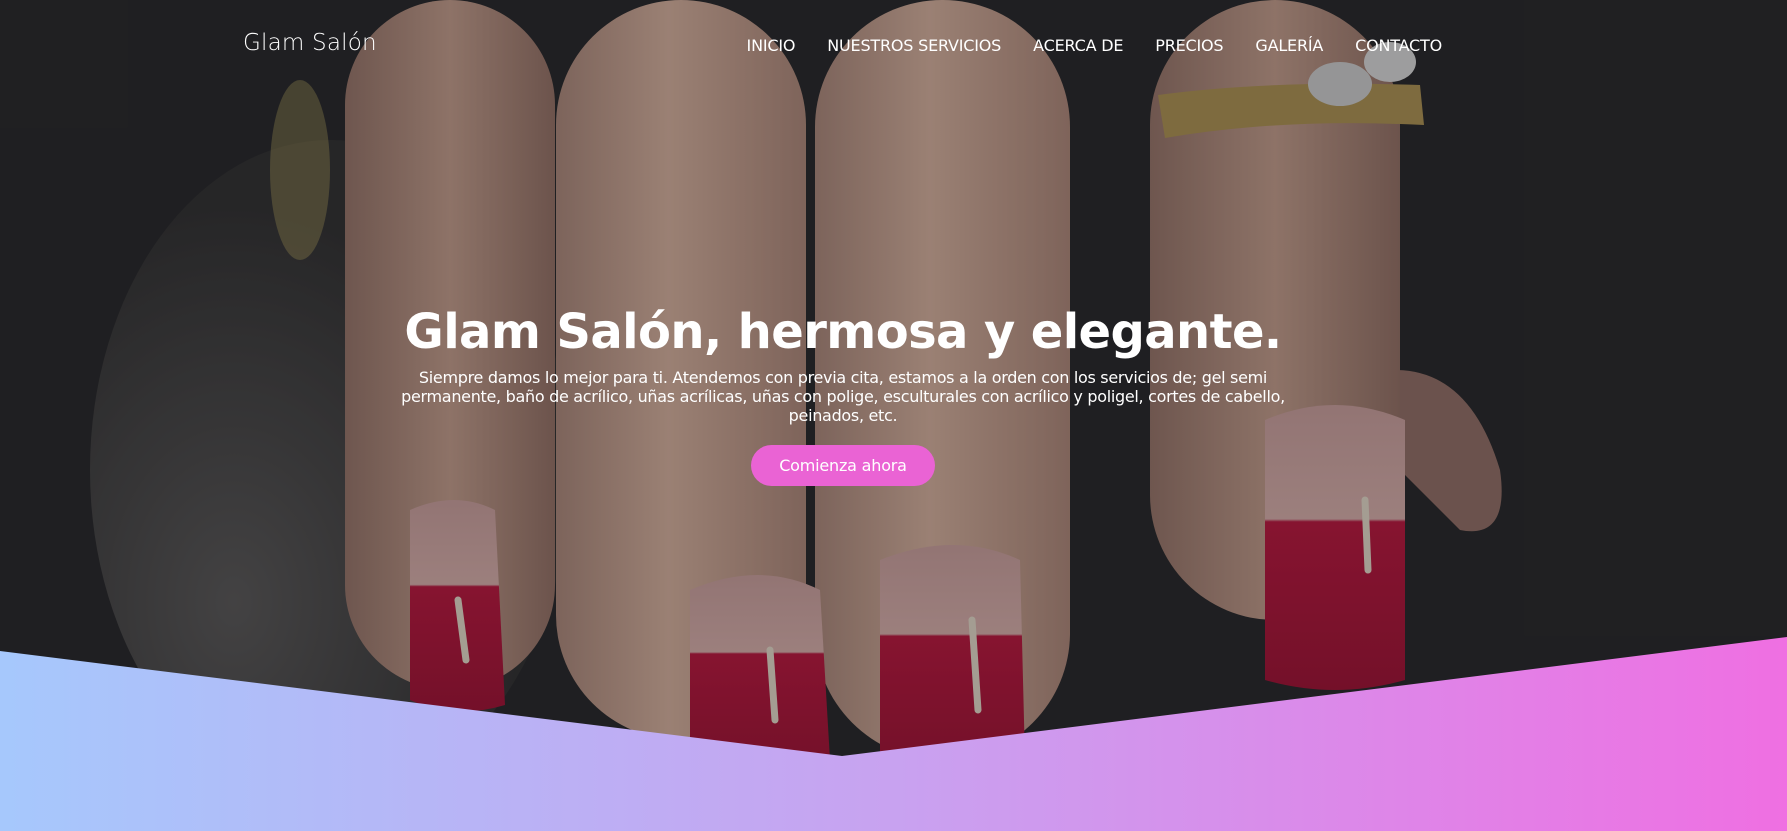 Image resolution: width=1787 pixels, height=831 pixels. I want to click on nav-item-servicios: NUESTROS SERVICIOS, so click(914, 45).